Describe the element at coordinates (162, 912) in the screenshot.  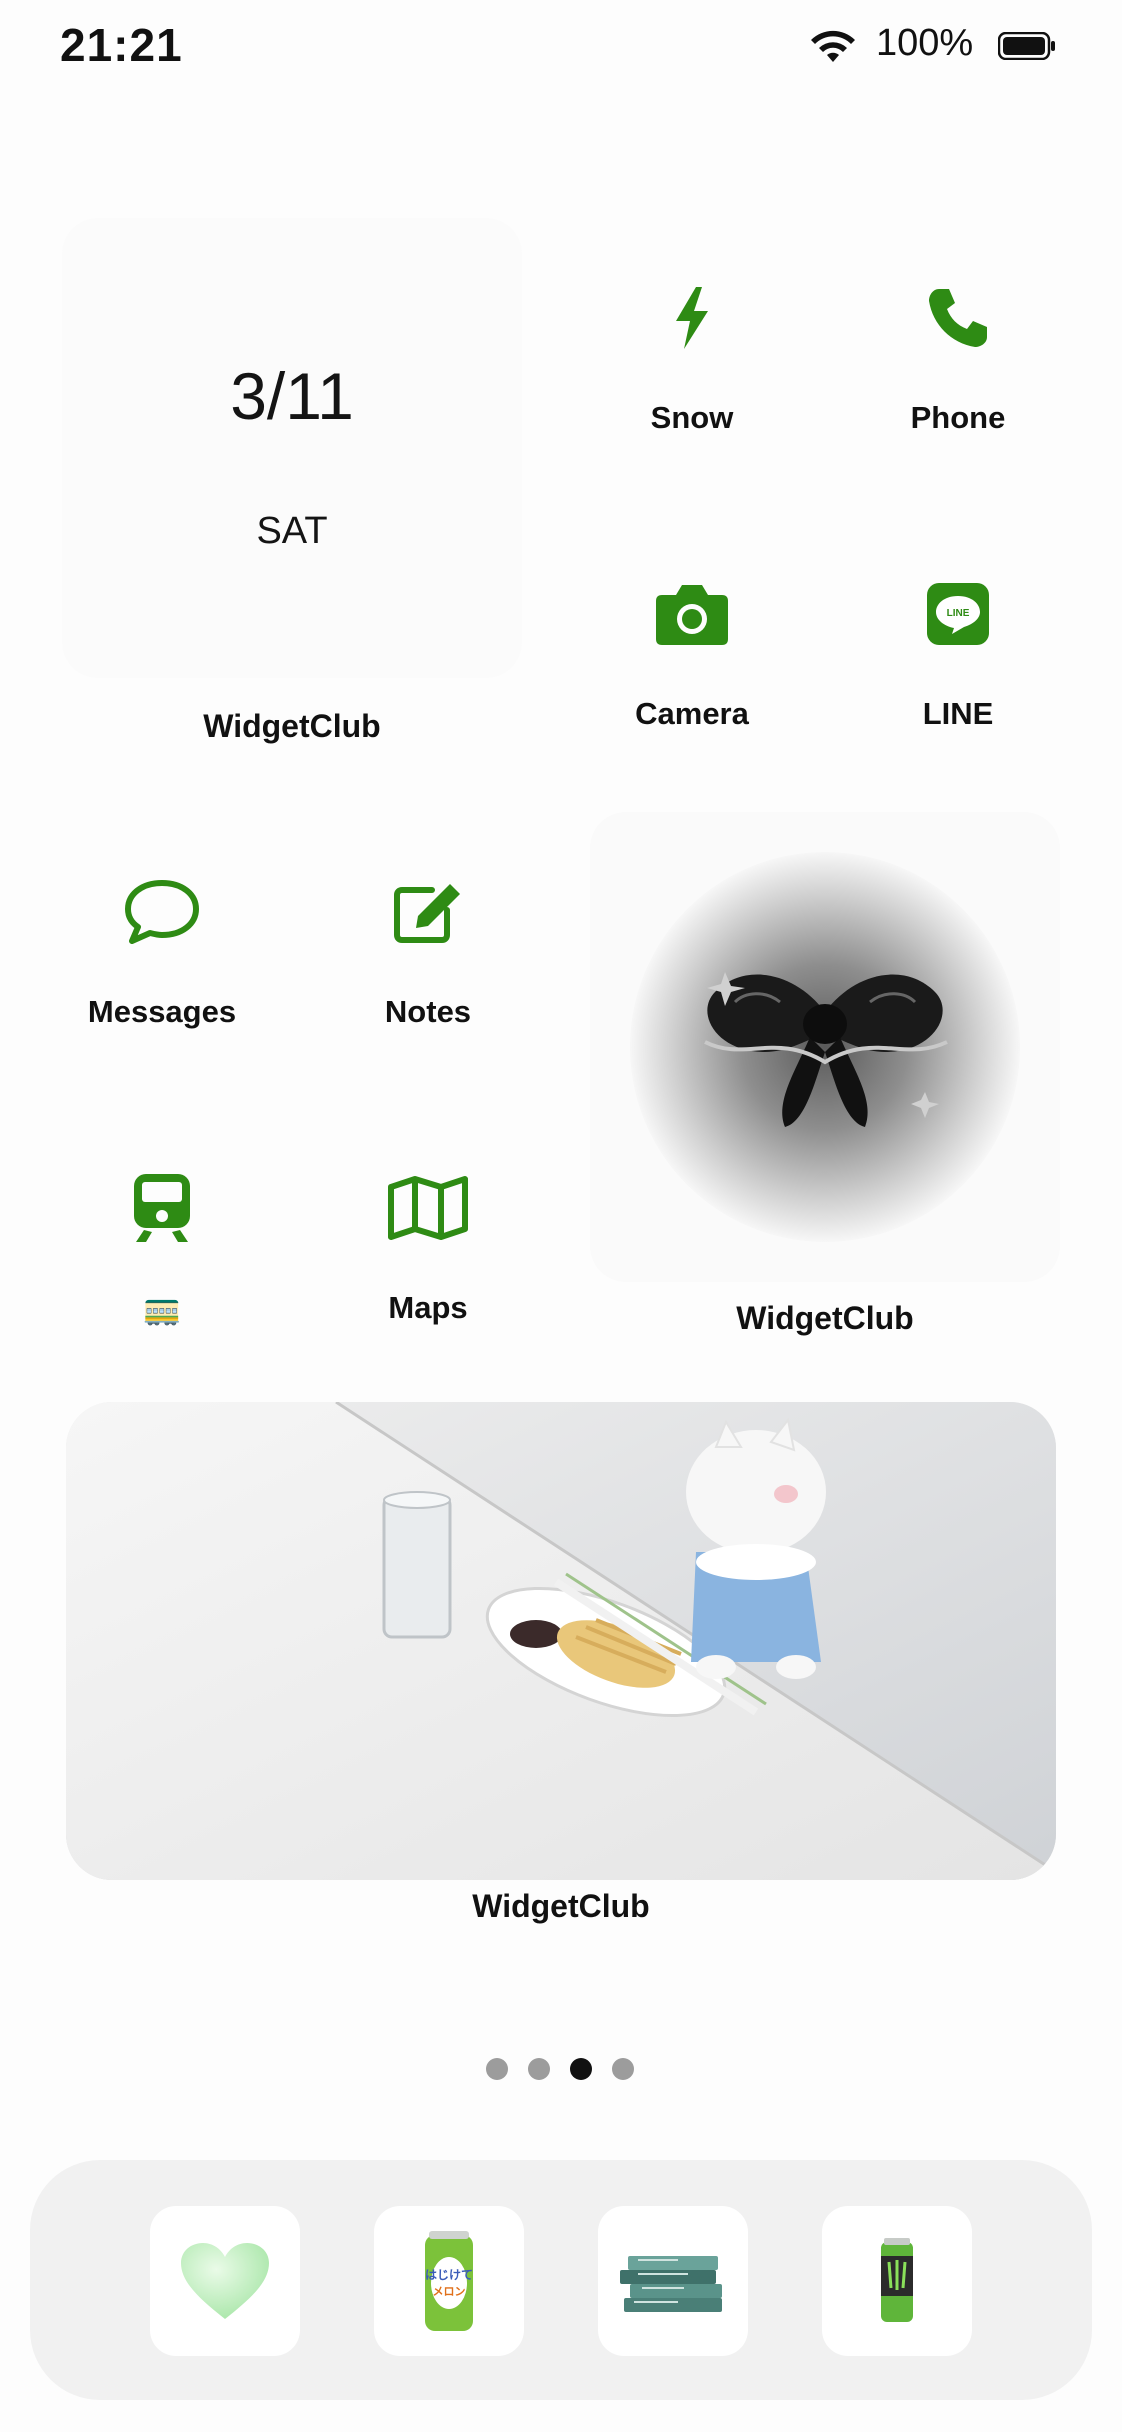
I see `speech-bubble-icon` at that location.